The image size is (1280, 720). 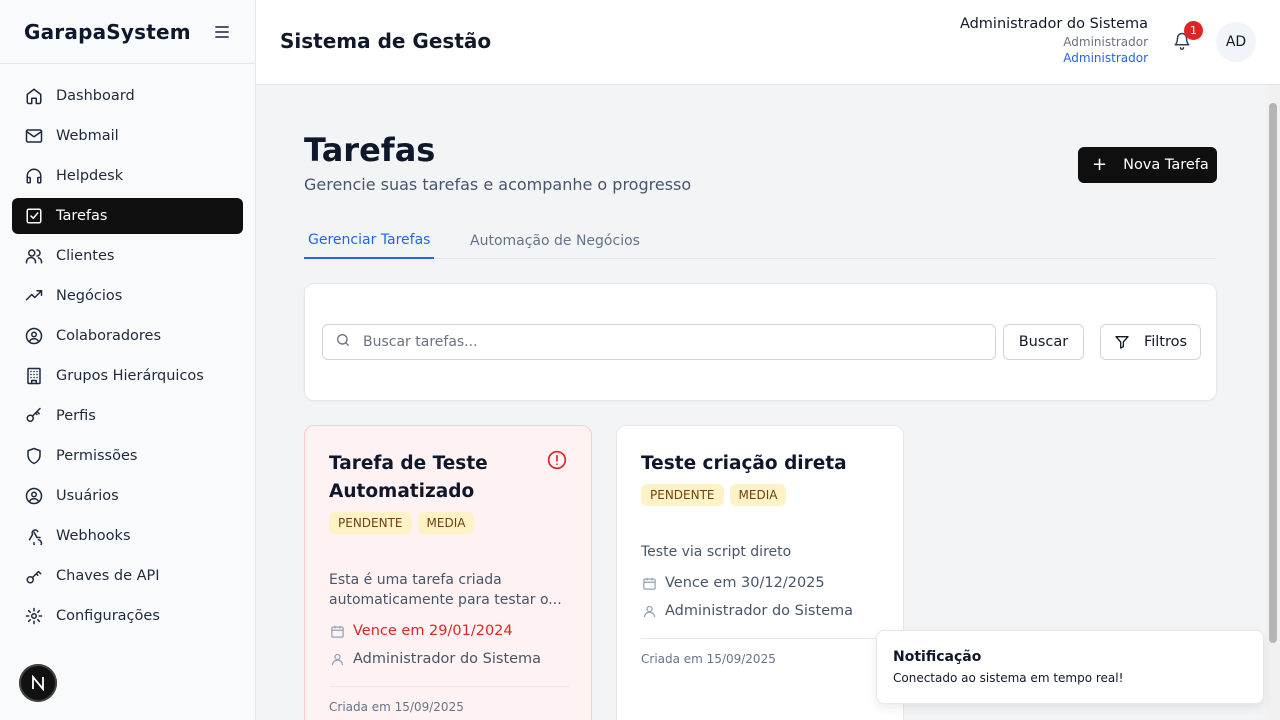 I want to click on assignee-text: Administrador do Sistema, so click(x=759, y=611).